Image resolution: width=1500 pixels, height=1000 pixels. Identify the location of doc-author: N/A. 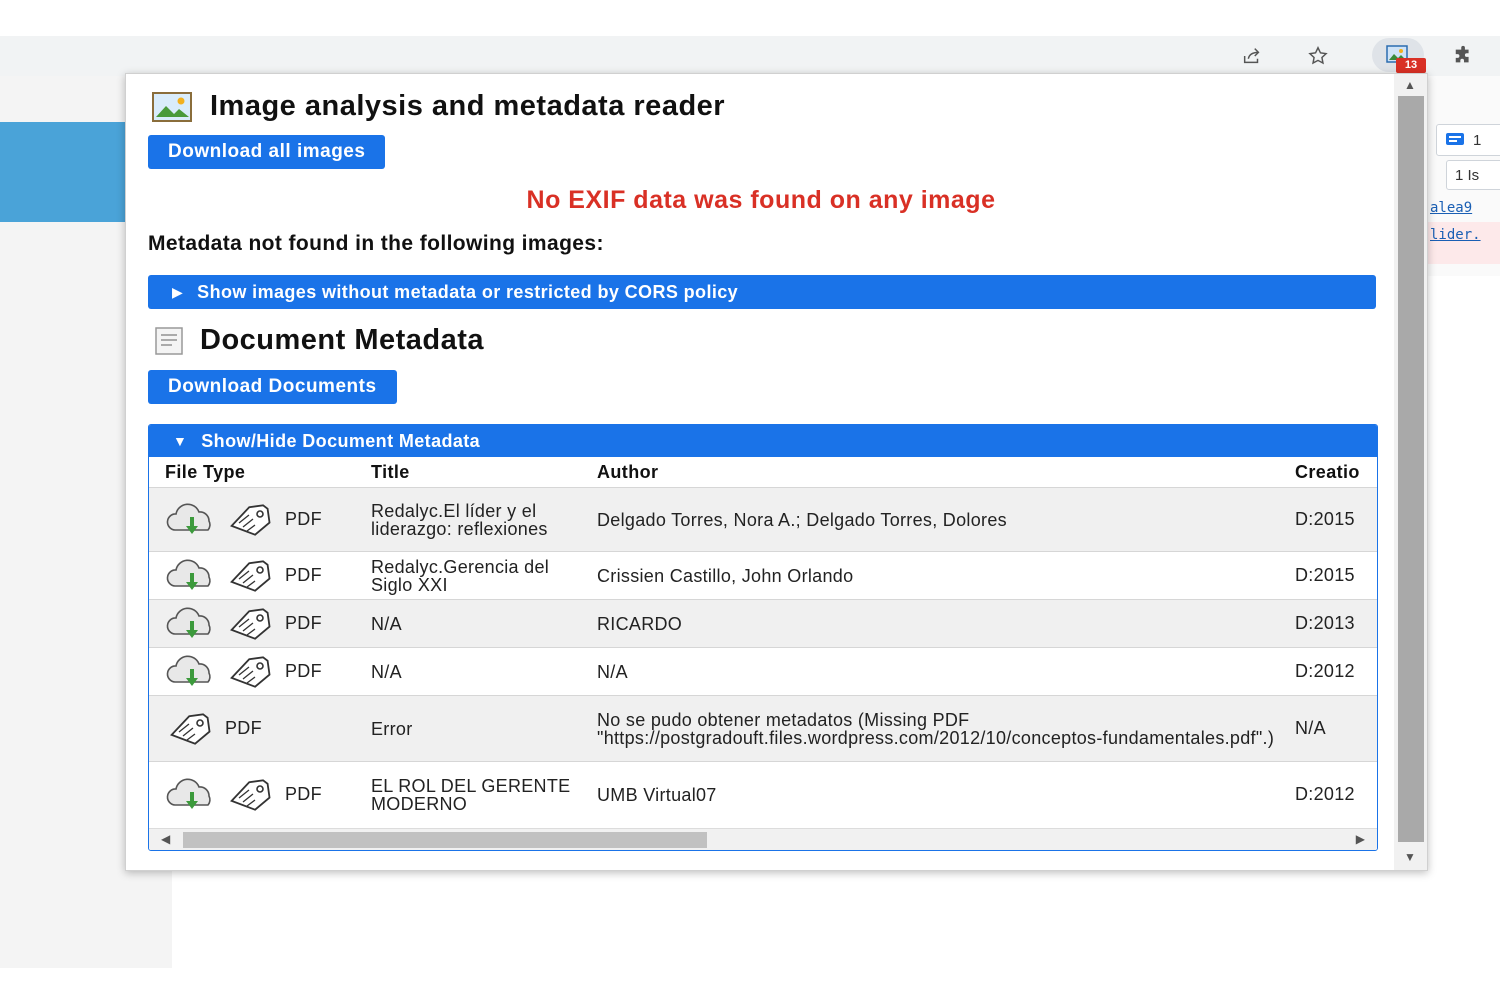
(612, 671).